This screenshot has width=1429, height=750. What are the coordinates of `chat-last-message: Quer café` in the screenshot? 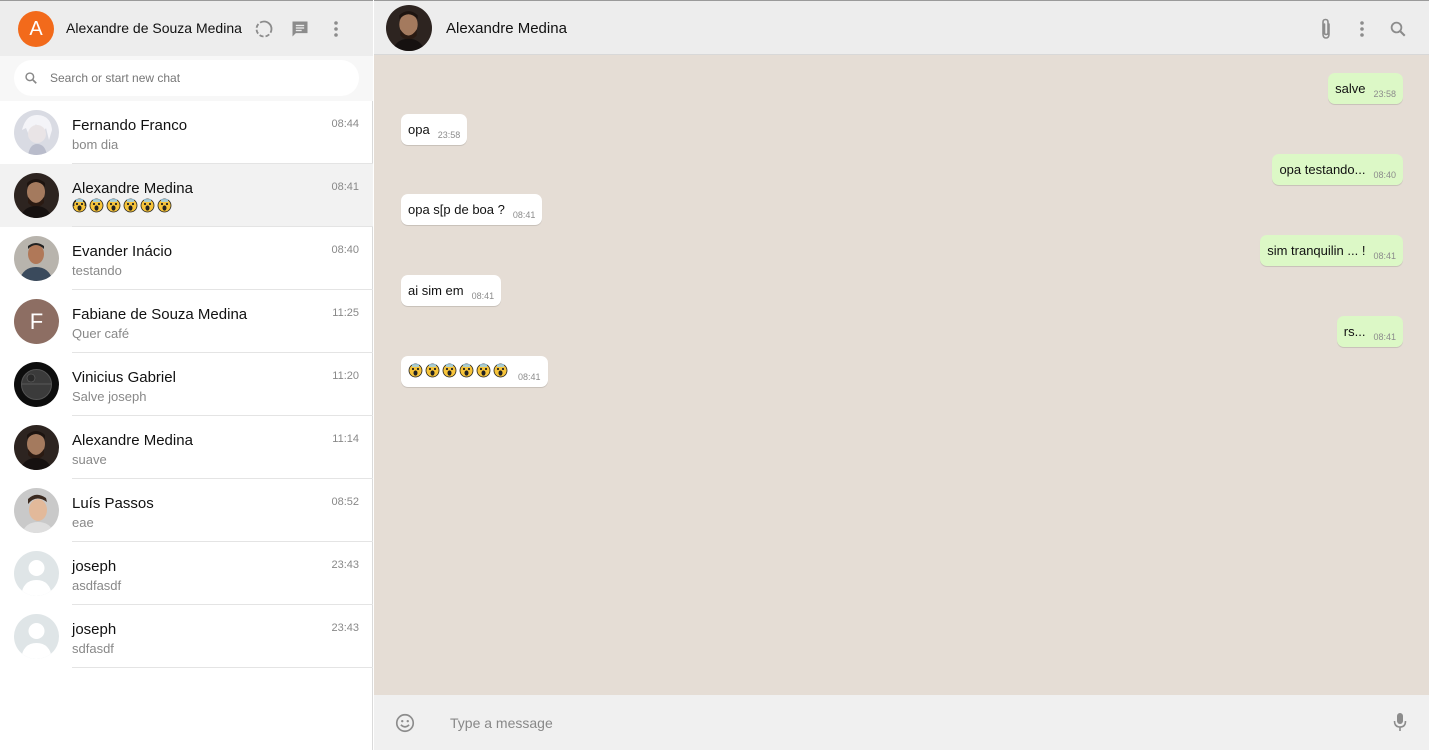 It's located at (101, 333).